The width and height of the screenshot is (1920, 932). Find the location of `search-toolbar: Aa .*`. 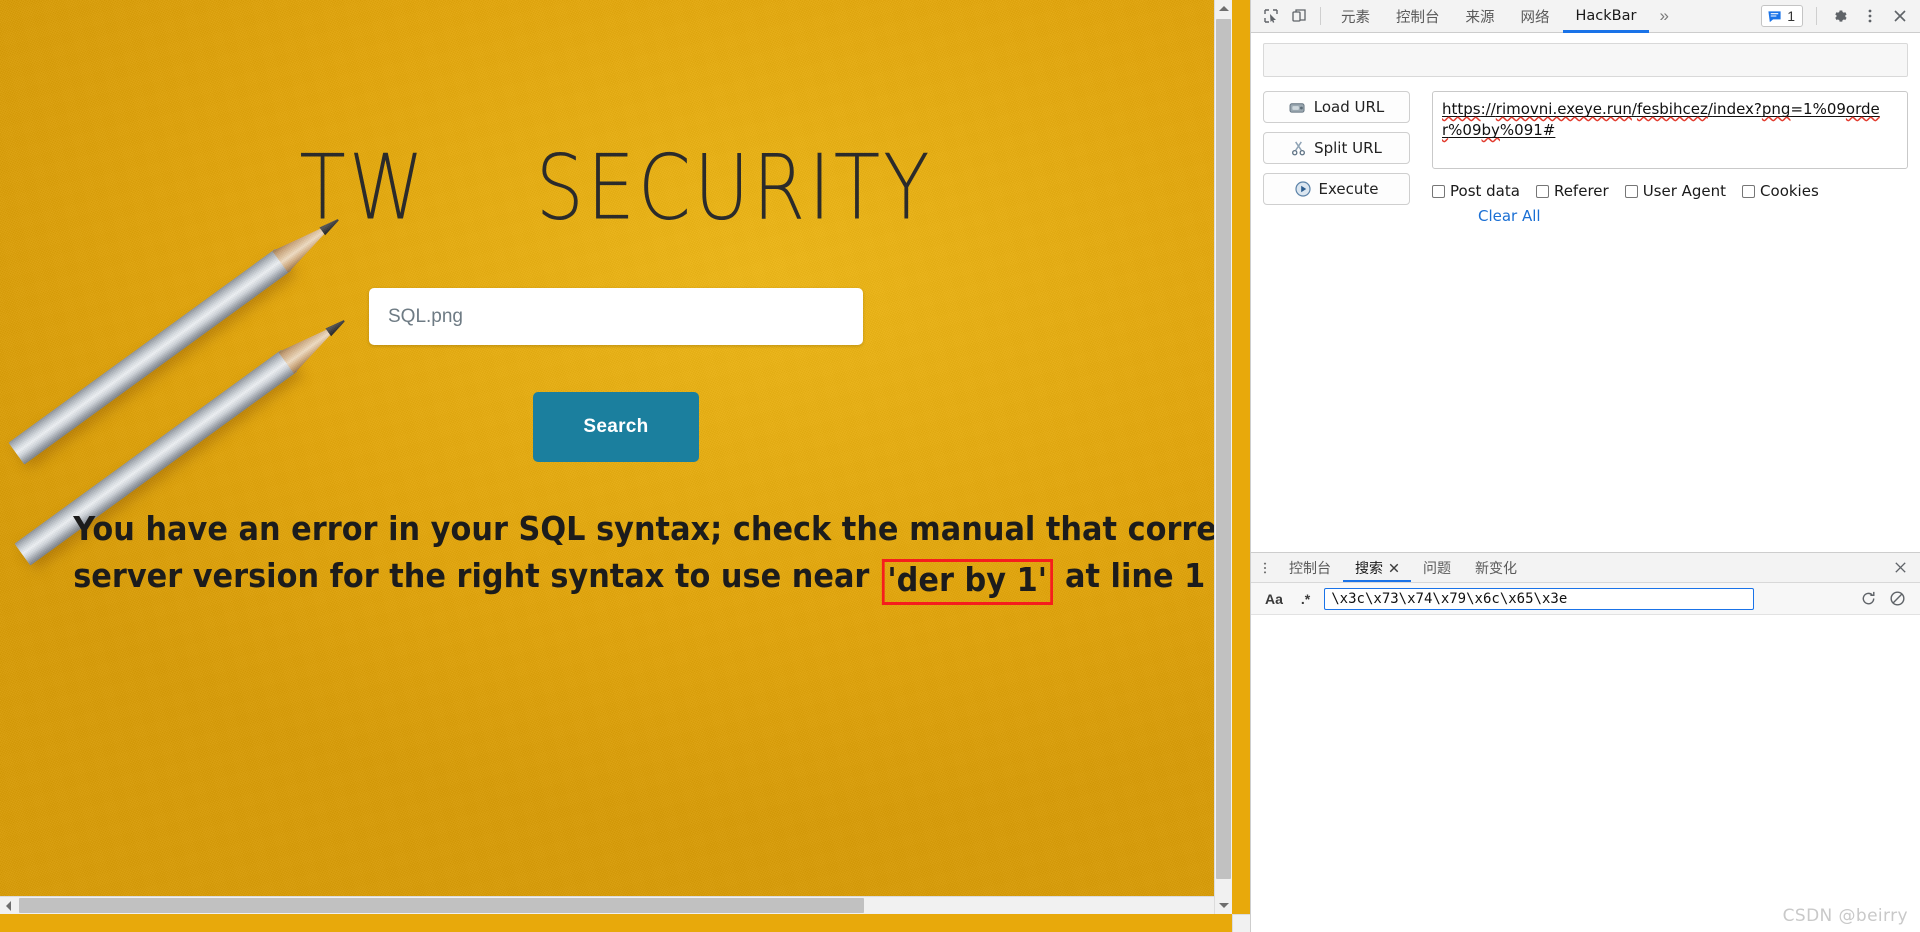

search-toolbar: Aa .* is located at coordinates (1585, 599).